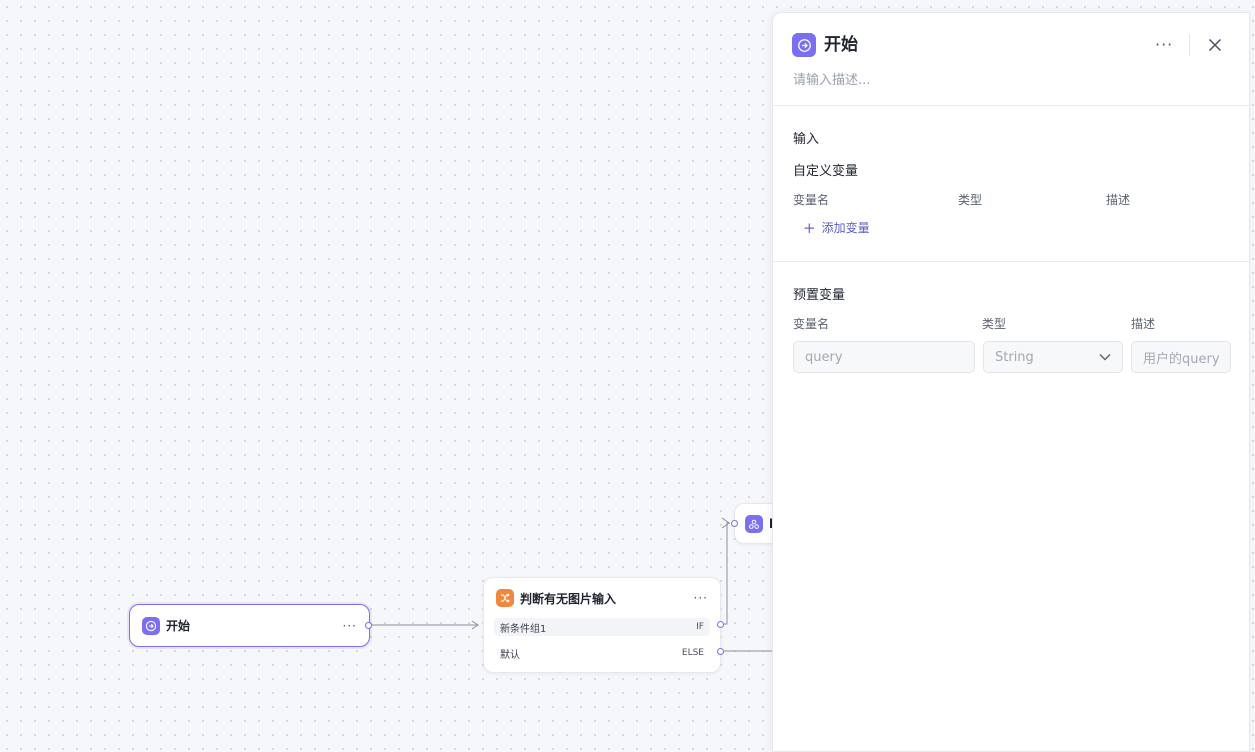  Describe the element at coordinates (250, 625) in the screenshot. I see `start-node: 开始 ···` at that location.